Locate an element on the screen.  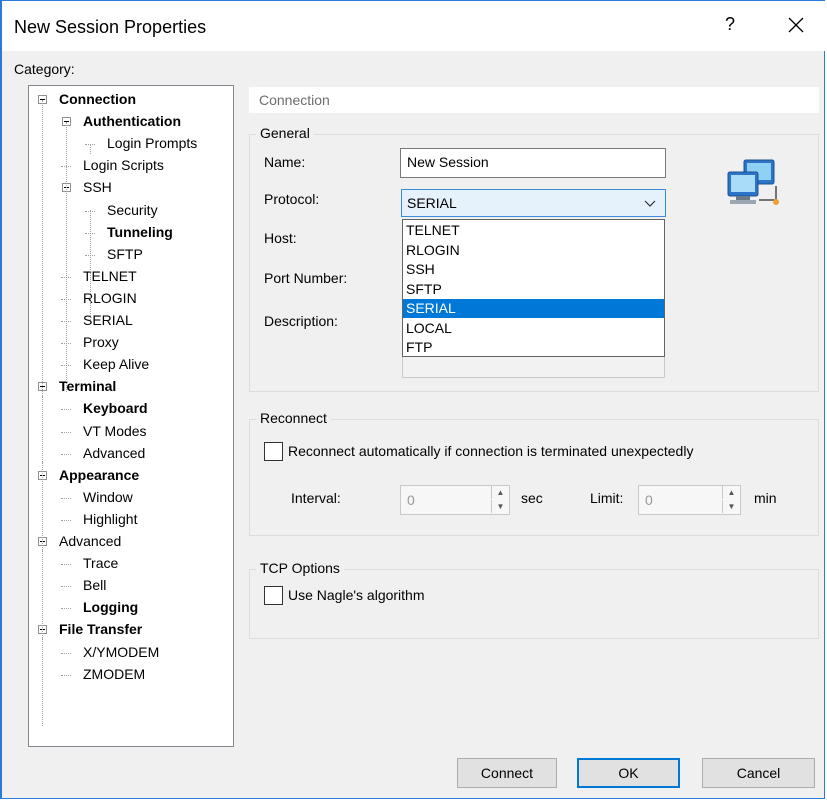
tree-item-label: Authentication is located at coordinates (132, 121).